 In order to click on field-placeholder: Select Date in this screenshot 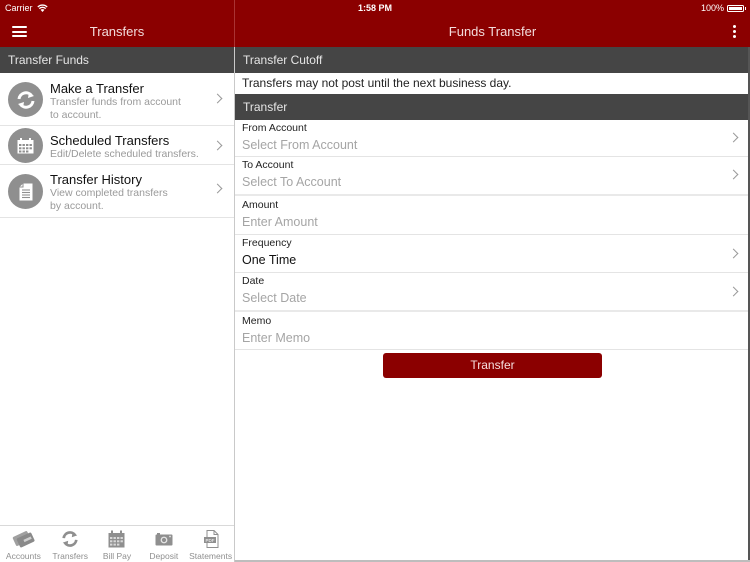, I will do `click(274, 298)`.